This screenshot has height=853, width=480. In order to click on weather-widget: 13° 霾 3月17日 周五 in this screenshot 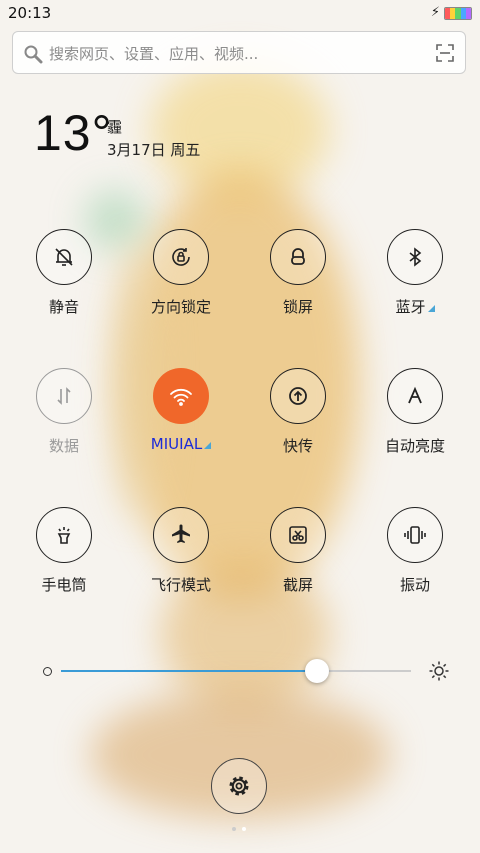, I will do `click(117, 133)`.